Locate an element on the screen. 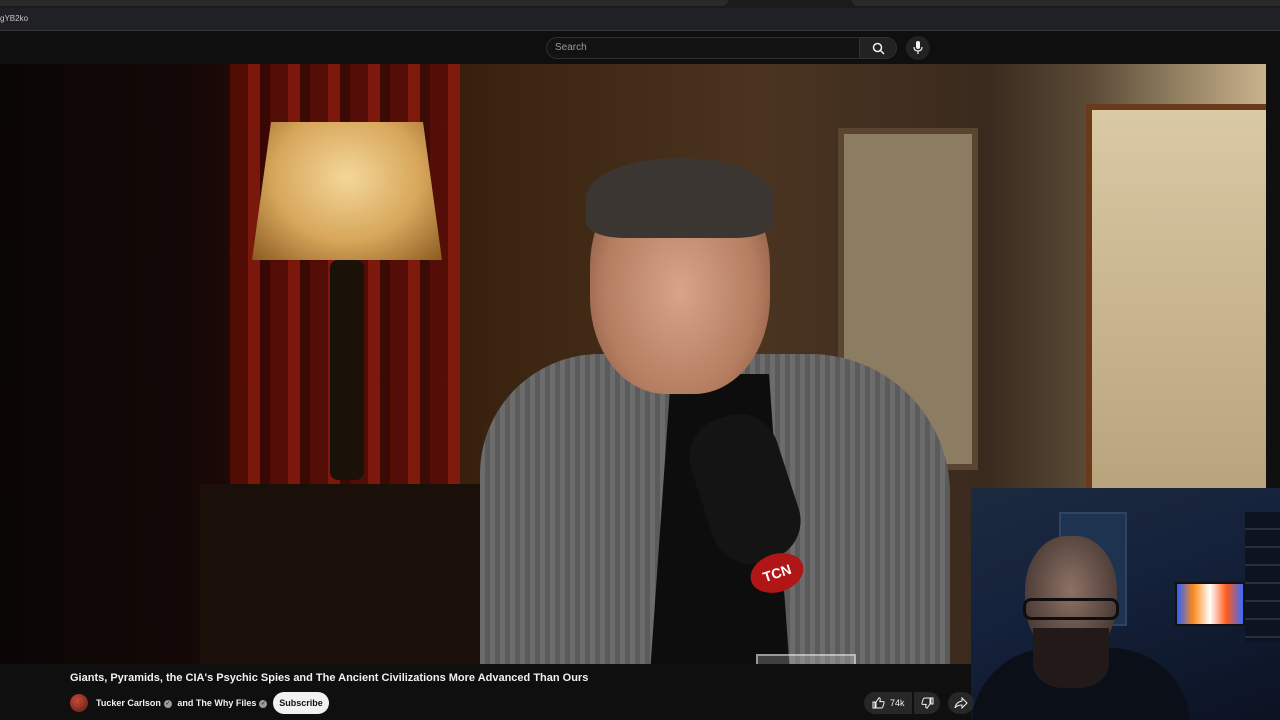 The height and width of the screenshot is (720, 1280). video-scene-lamp is located at coordinates (347, 191).